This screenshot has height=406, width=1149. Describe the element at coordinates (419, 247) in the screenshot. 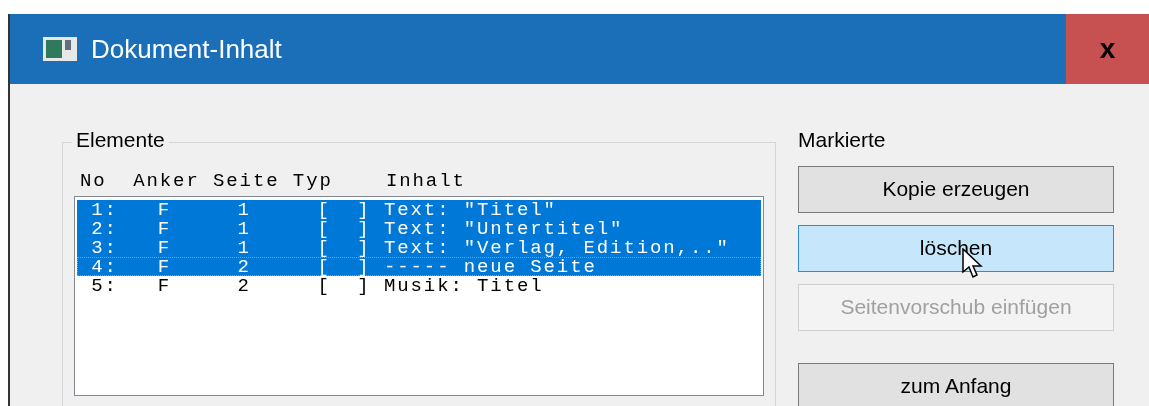

I see `list-item: 3: F 1 [ ] Text: "Verlag, Edition,.."` at that location.